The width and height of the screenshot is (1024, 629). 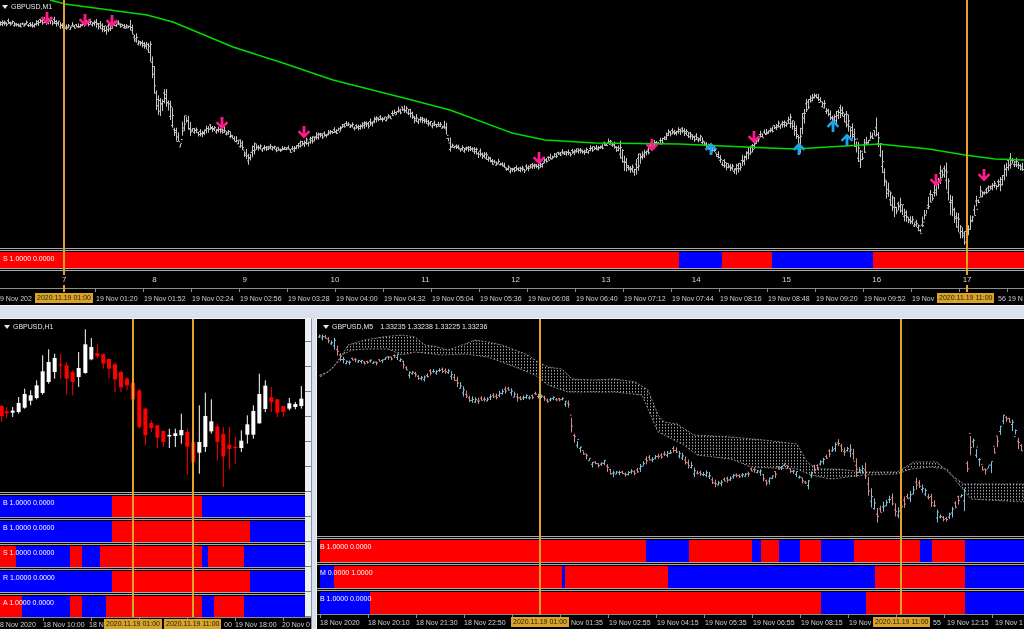 What do you see at coordinates (786, 279) in the screenshot?
I see `bar-index-label: 15` at bounding box center [786, 279].